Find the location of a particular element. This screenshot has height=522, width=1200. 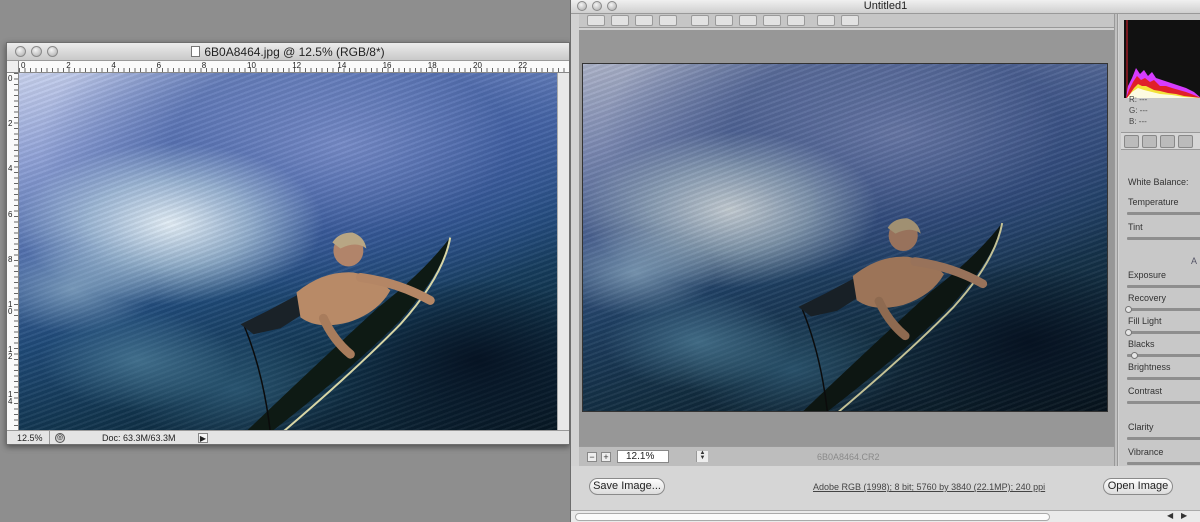

ruler-v-label: 0 is located at coordinates (10, 78).